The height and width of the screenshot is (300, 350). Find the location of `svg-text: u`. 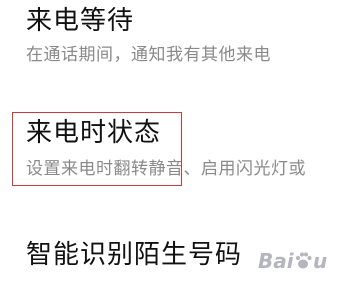

svg-text: u is located at coordinates (320, 261).